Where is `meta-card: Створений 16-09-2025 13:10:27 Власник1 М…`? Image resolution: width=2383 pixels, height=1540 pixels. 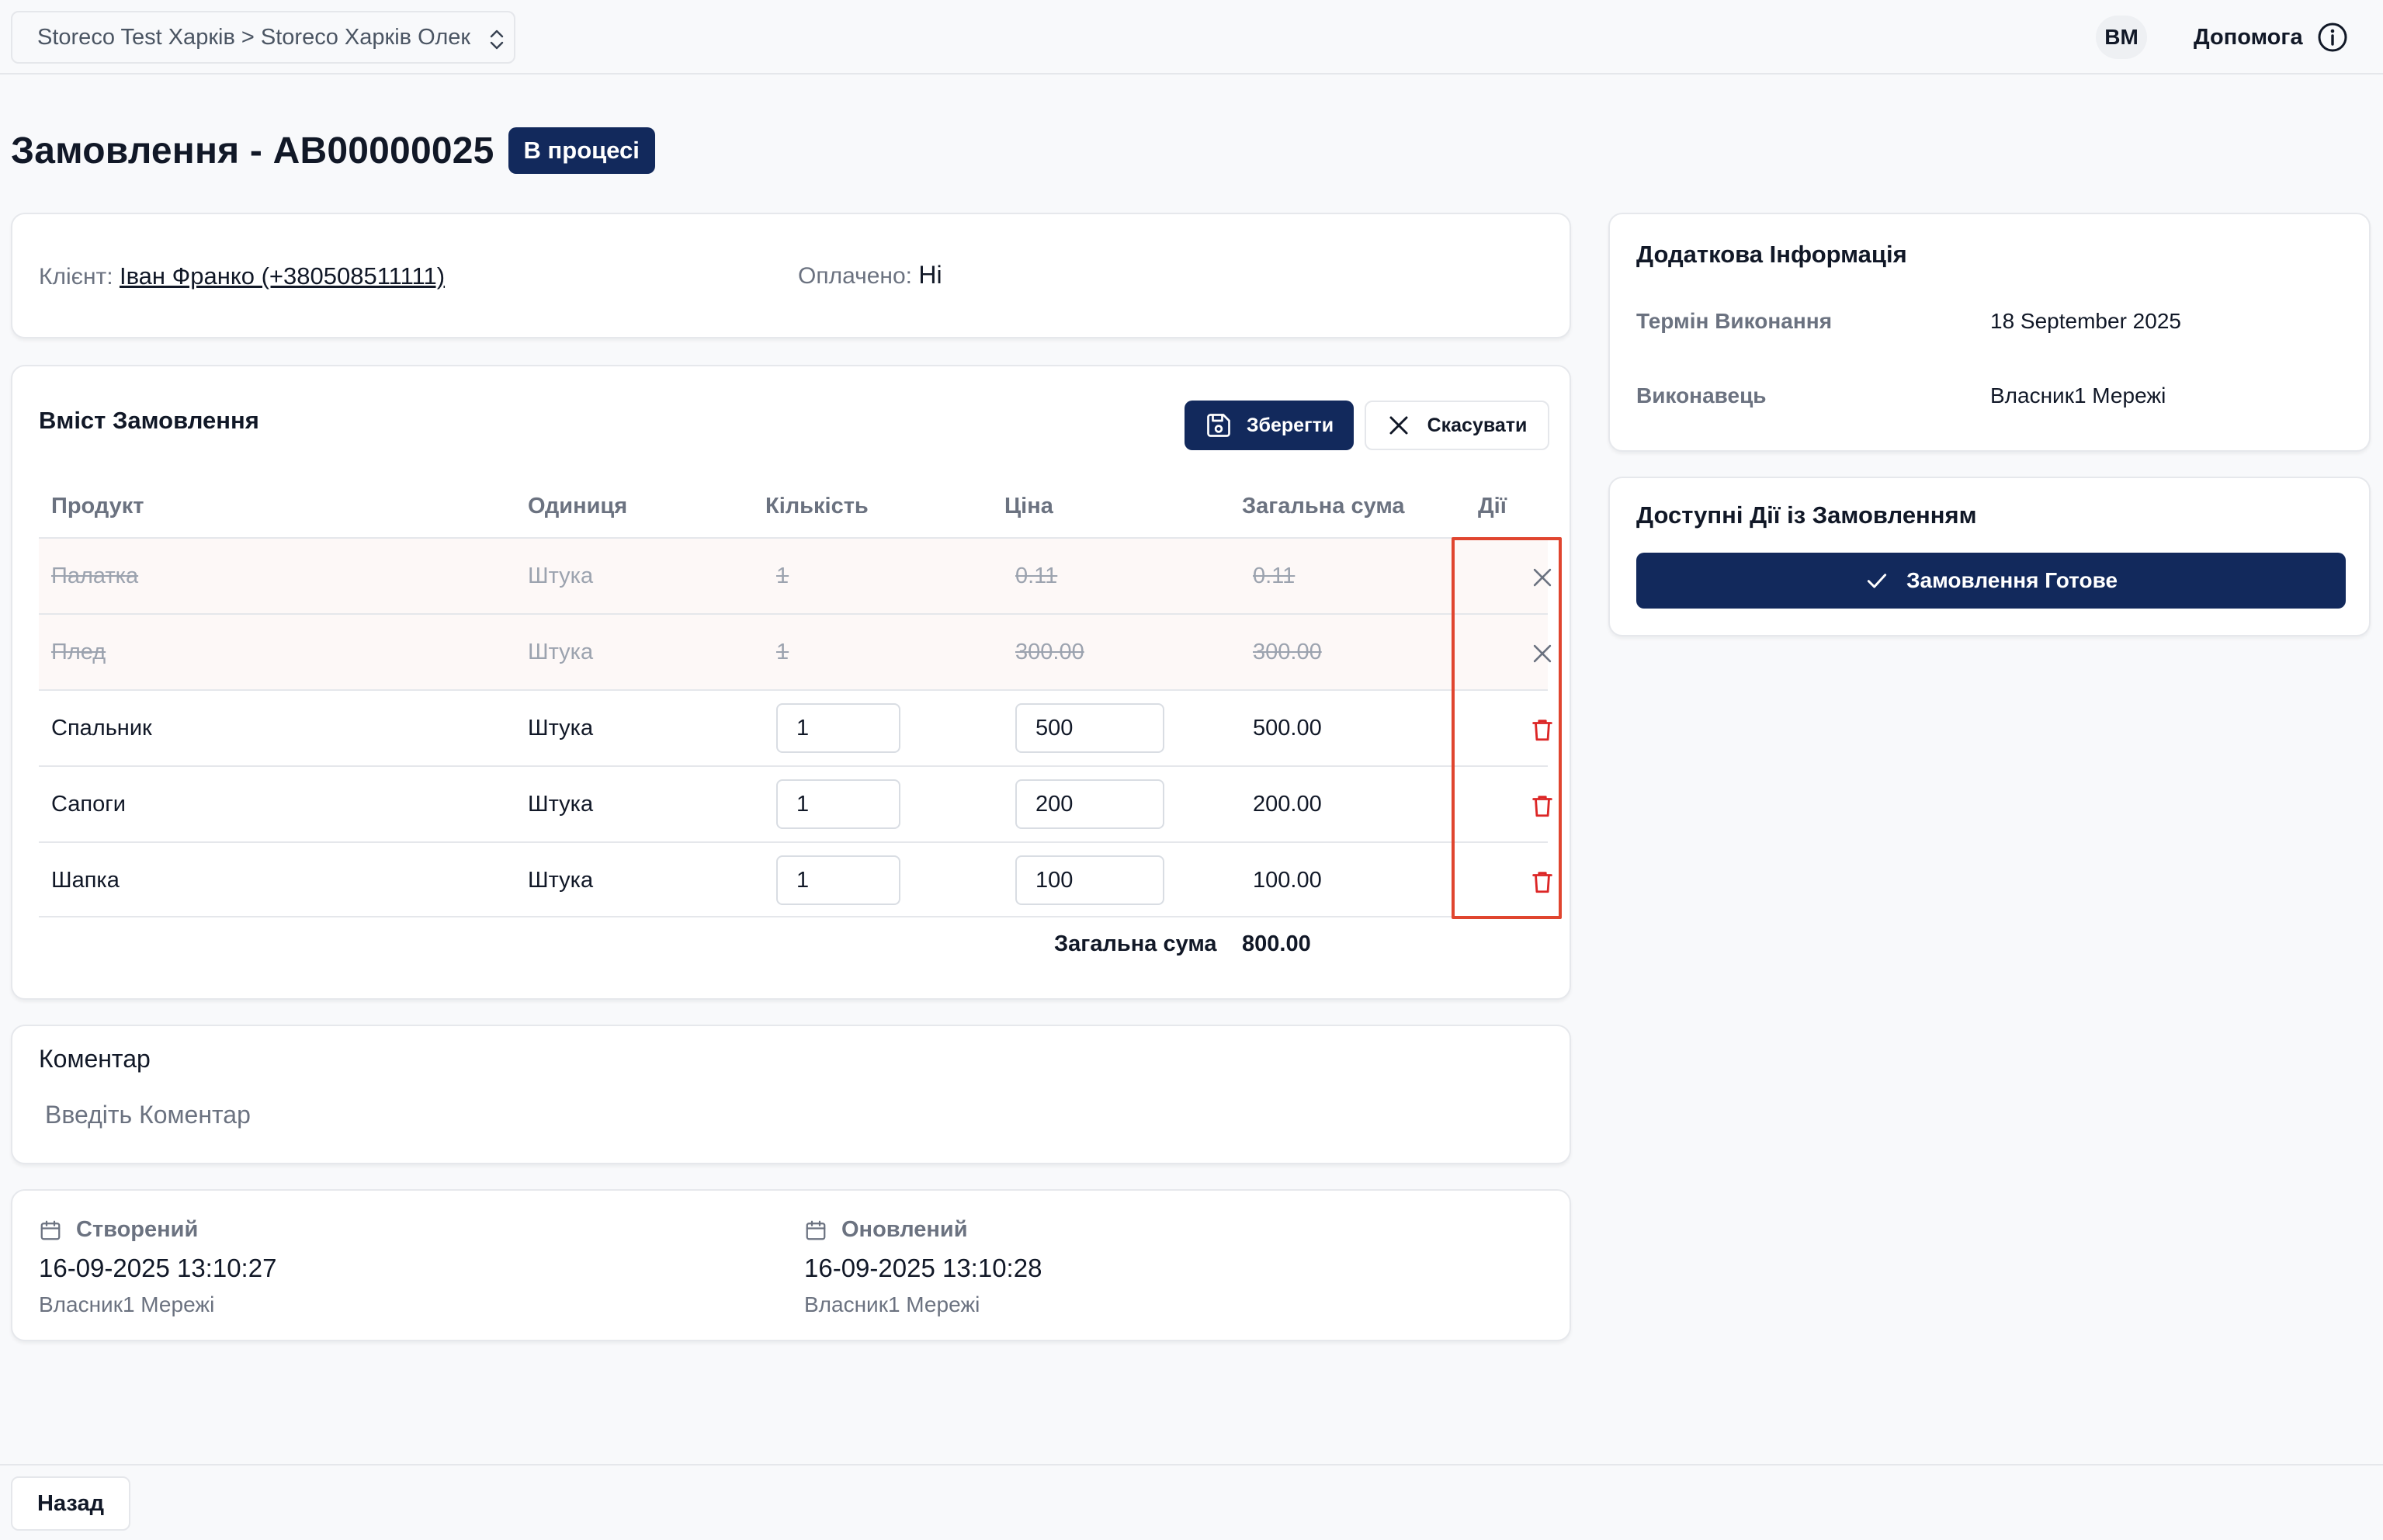
meta-card: Створений 16-09-2025 13:10:27 Власник1 М… is located at coordinates (791, 1265).